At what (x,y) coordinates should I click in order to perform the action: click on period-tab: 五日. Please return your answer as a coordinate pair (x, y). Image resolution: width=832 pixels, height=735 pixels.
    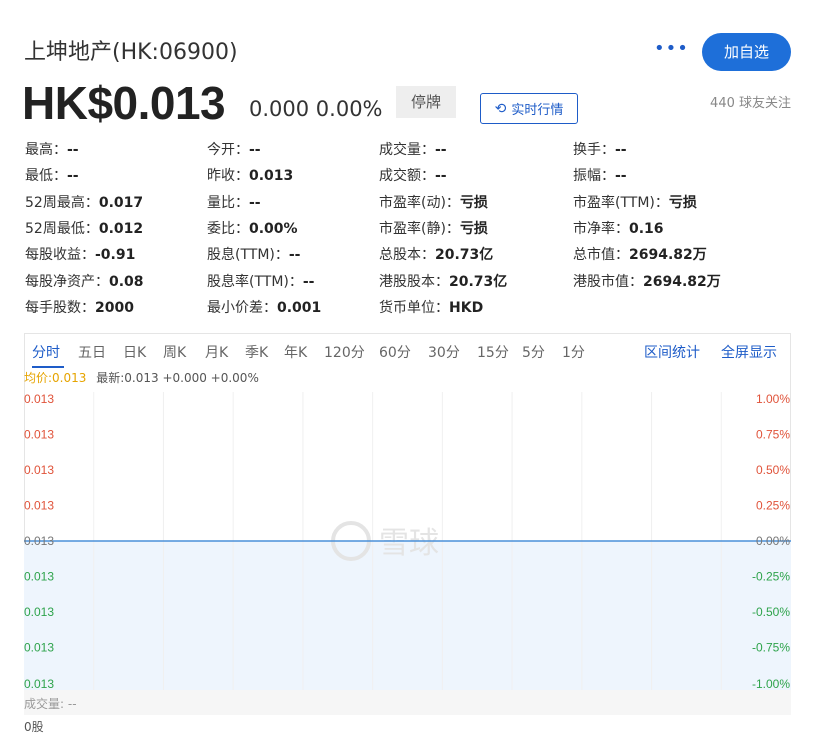
    Looking at the image, I should click on (92, 352).